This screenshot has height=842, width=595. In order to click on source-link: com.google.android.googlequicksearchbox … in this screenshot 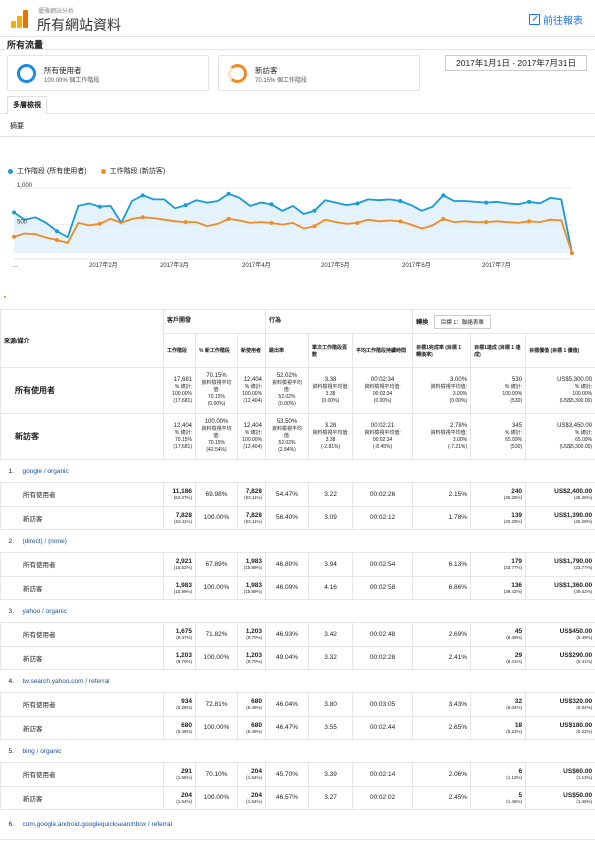, I will do `click(98, 824)`.